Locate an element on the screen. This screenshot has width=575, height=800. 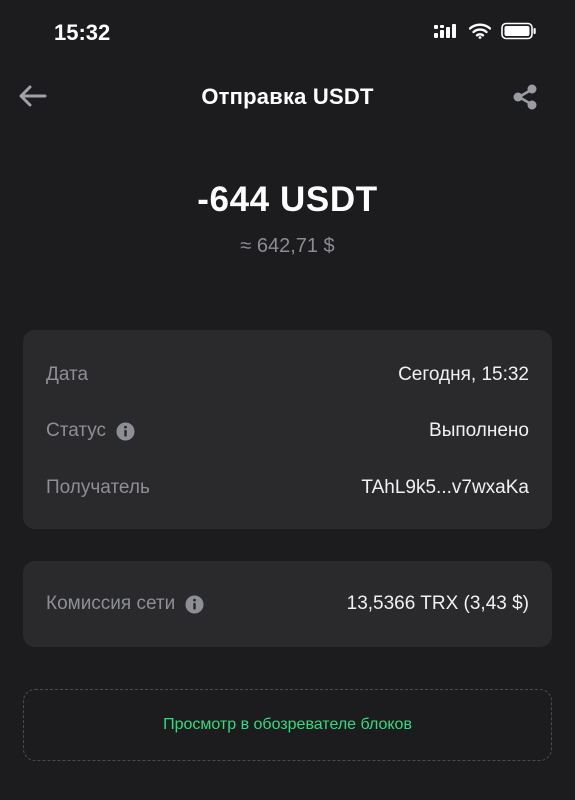
status-label-group: Статус is located at coordinates (90, 431).